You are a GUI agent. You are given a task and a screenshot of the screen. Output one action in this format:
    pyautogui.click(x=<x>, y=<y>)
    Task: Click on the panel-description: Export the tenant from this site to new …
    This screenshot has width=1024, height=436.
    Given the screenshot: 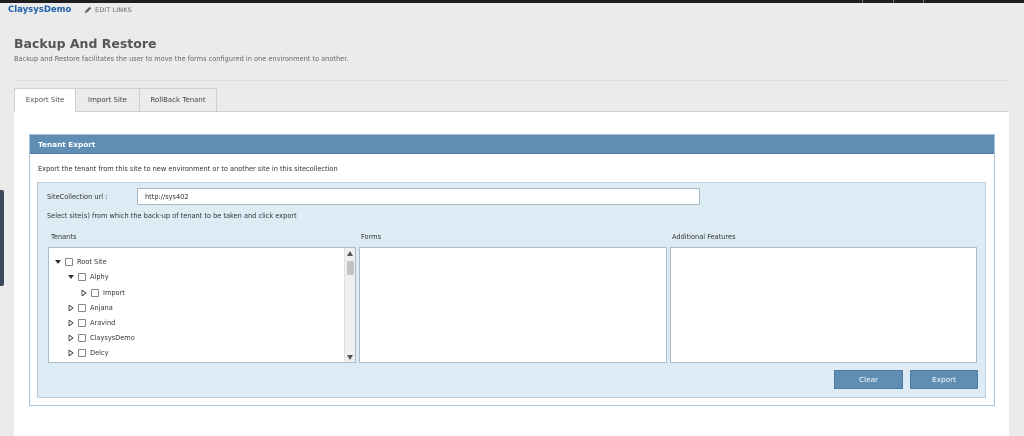 What is the action you would take?
    pyautogui.click(x=188, y=169)
    